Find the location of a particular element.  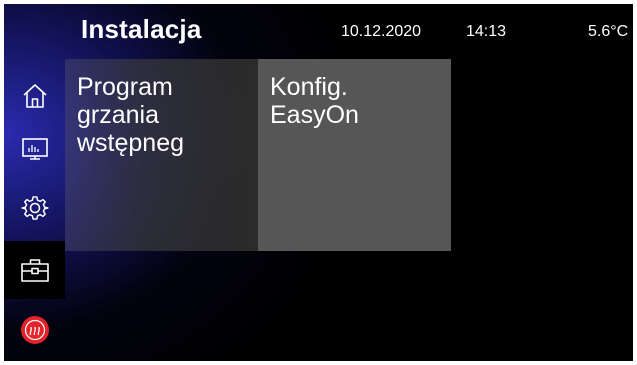

heating-badge-icon is located at coordinates (35, 330).